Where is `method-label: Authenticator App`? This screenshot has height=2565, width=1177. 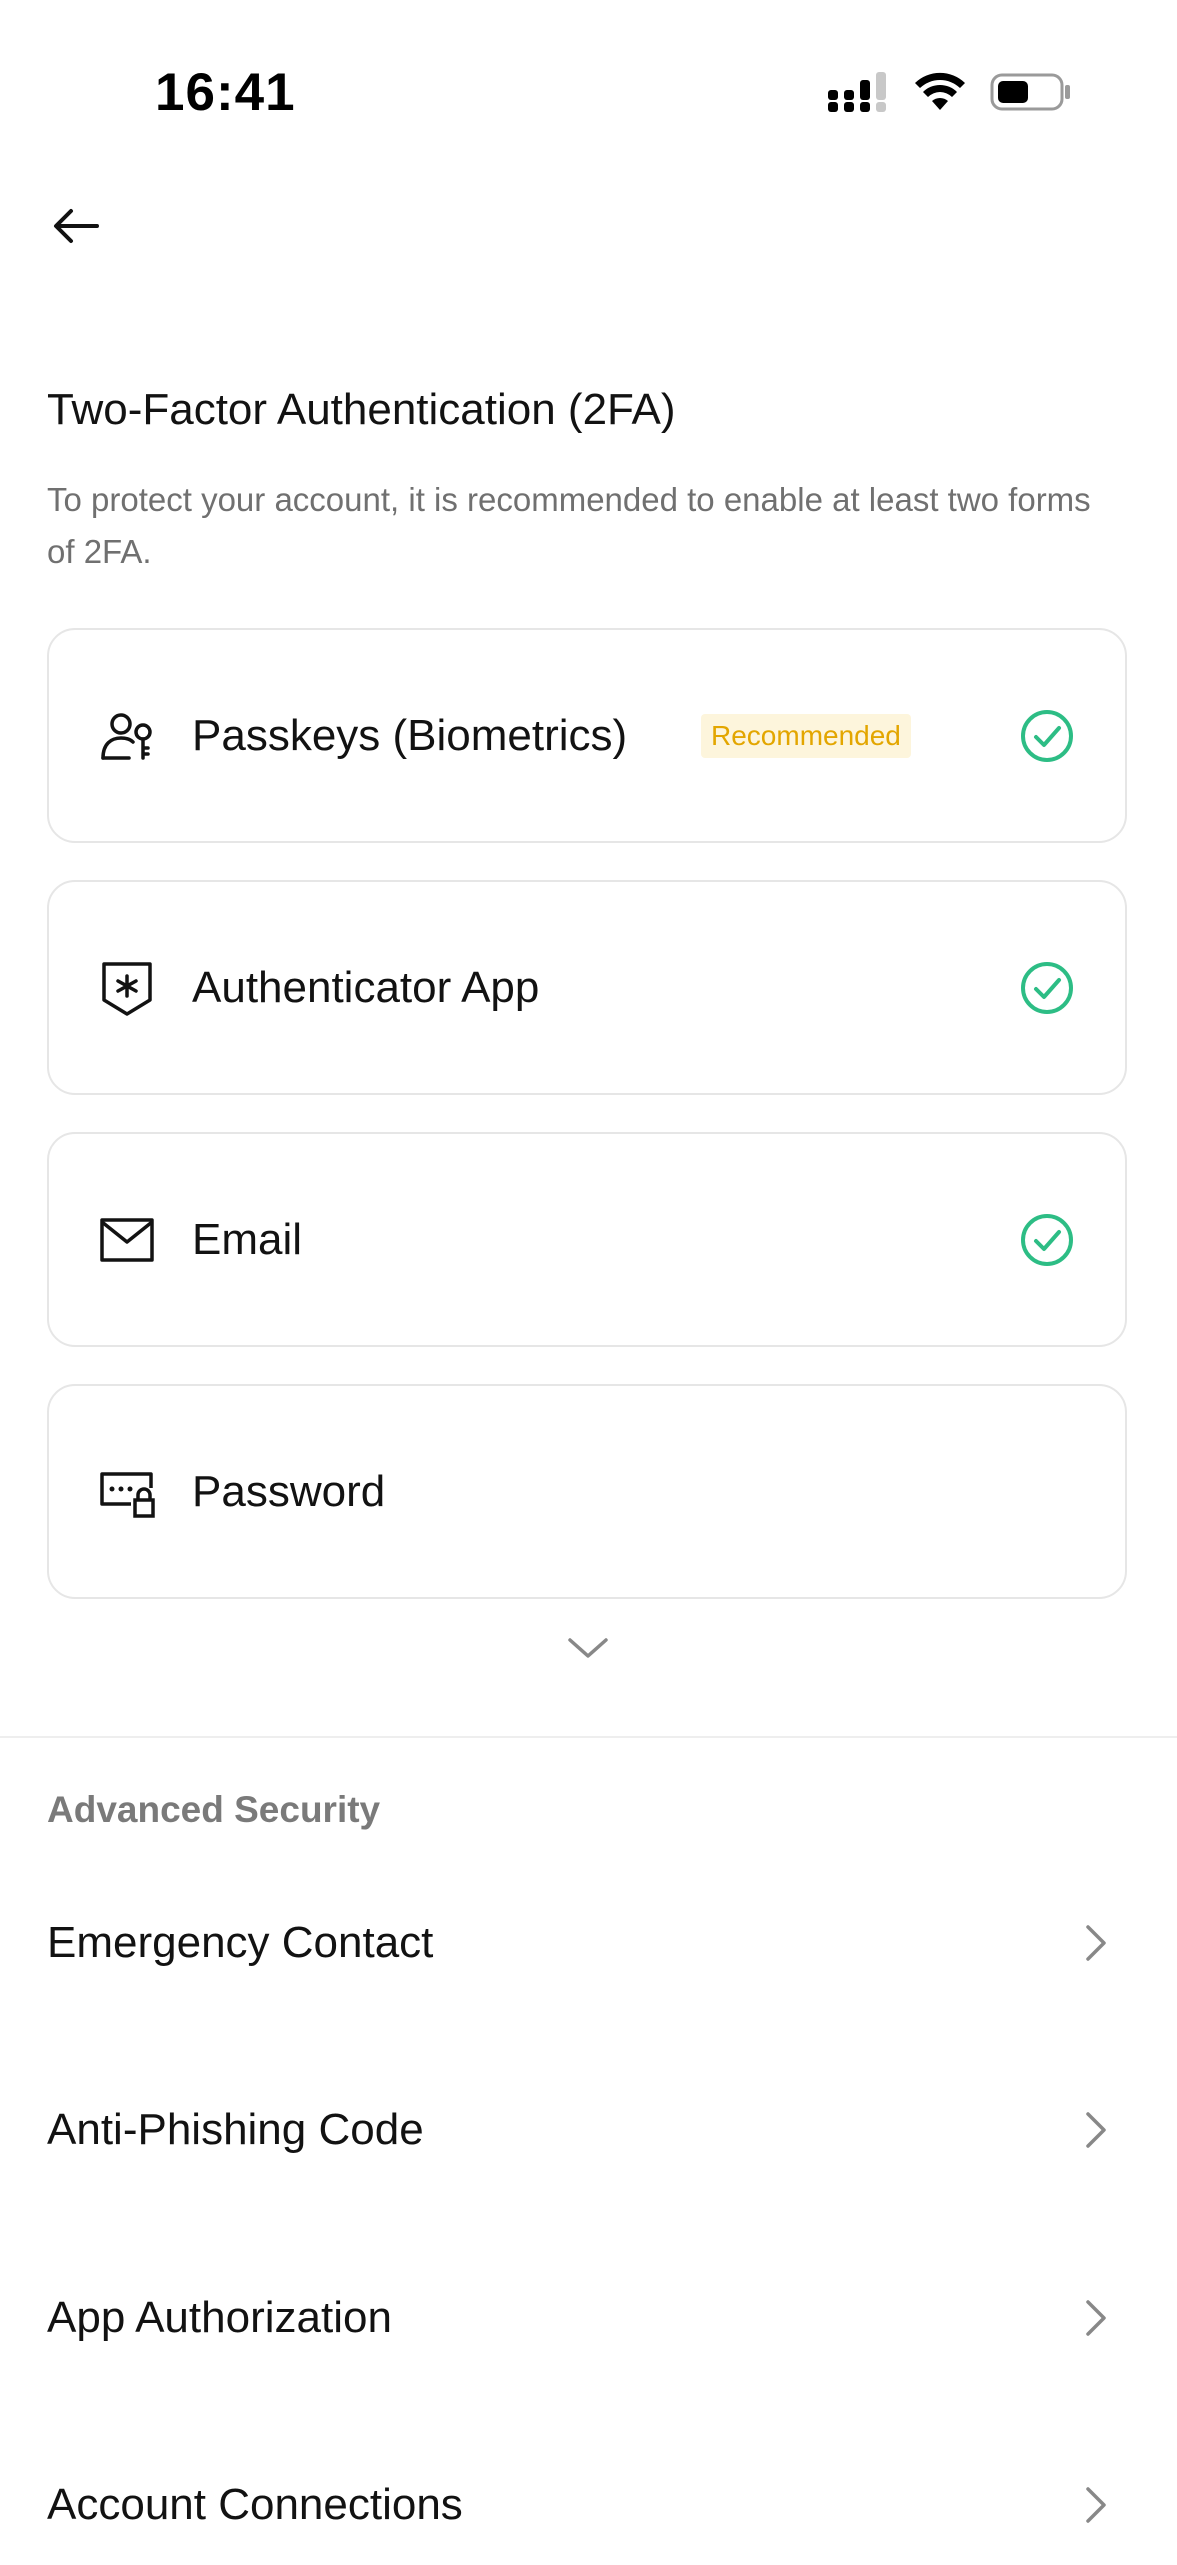
method-label: Authenticator App is located at coordinates (366, 987).